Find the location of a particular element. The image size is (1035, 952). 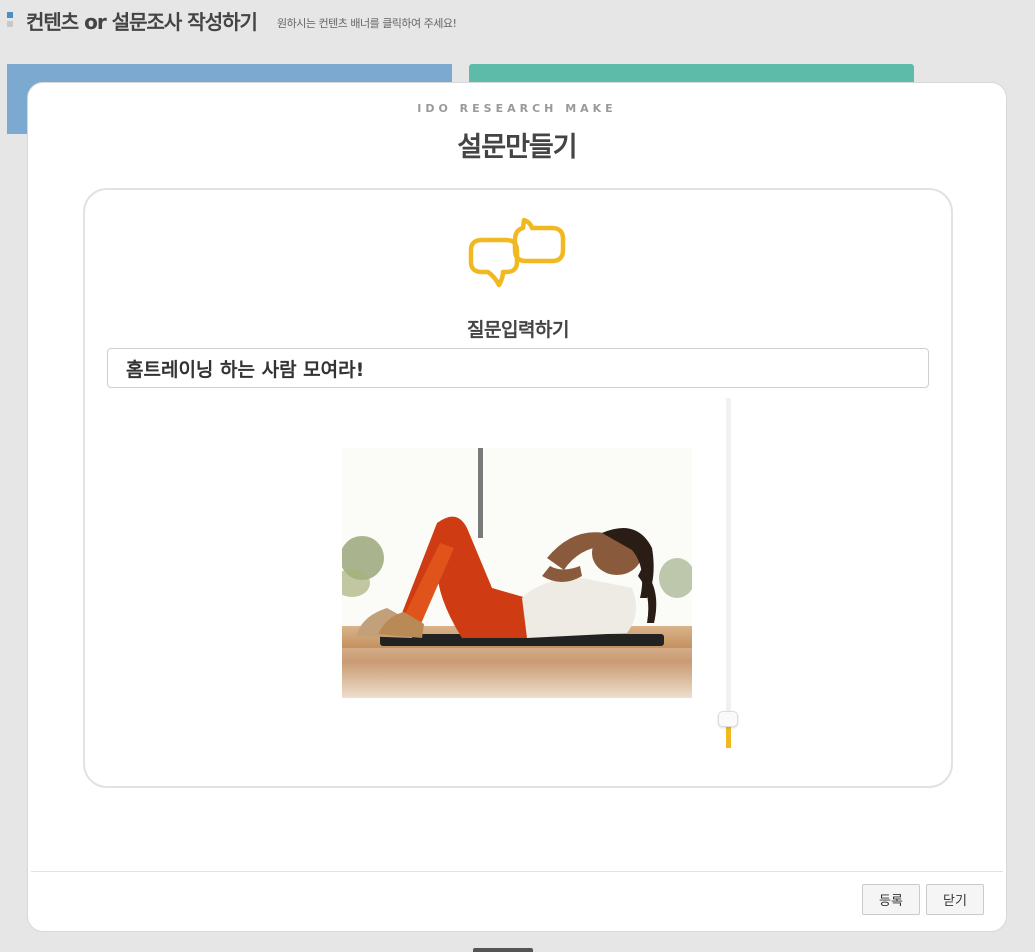

survey-photo is located at coordinates (517, 573).